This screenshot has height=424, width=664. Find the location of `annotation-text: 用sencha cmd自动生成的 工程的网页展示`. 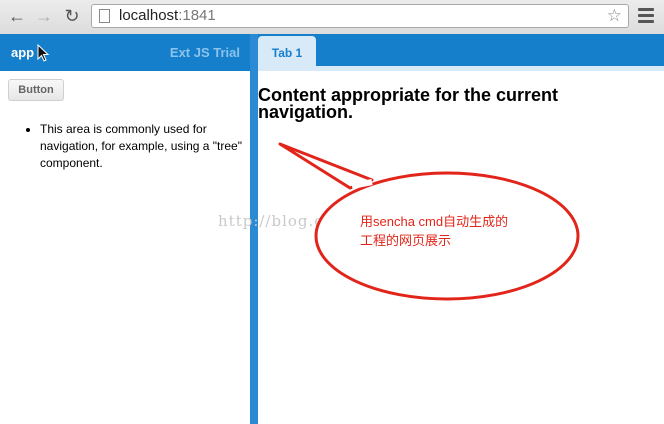

annotation-text: 用sencha cmd自动生成的 工程的网页展示 is located at coordinates (434, 231).